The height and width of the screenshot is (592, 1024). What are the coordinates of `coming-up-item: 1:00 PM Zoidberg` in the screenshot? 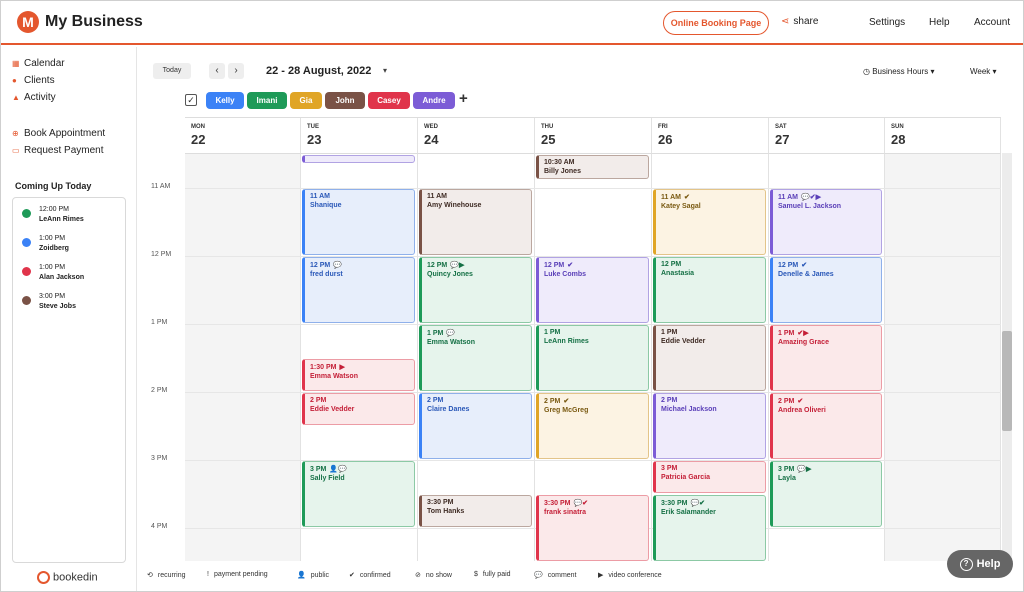 It's located at (72, 247).